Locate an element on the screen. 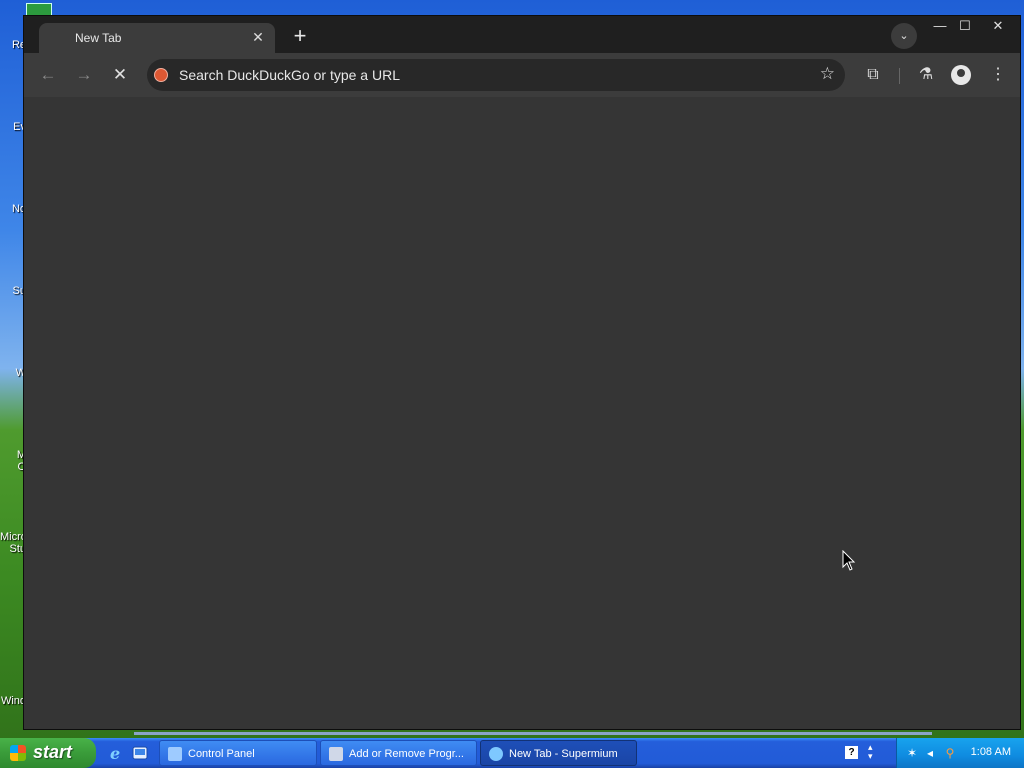 The height and width of the screenshot is (768, 1024). tab-search-button: ⌄ is located at coordinates (904, 36).